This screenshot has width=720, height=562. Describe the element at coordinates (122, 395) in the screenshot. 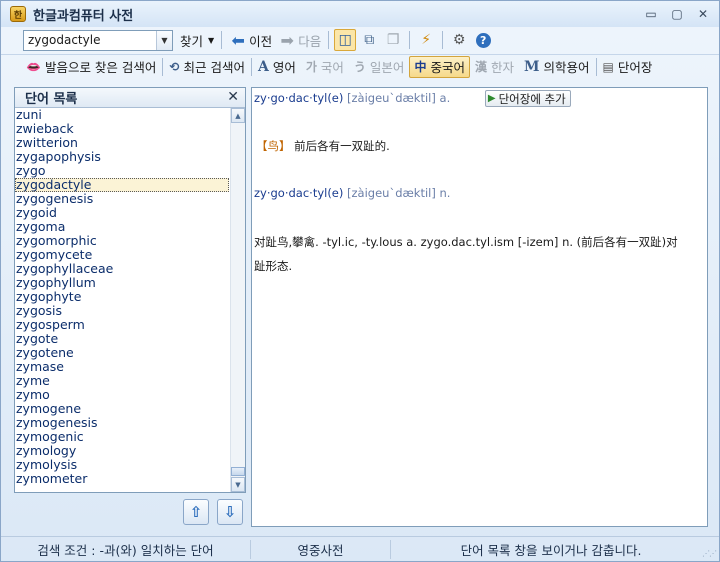

I see `list-item: zymo` at that location.